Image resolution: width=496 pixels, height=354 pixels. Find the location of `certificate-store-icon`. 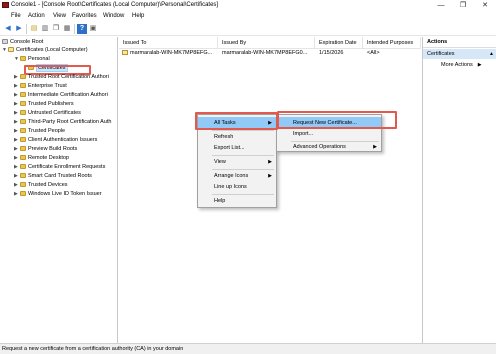

certificate-store-icon is located at coordinates (11, 50).